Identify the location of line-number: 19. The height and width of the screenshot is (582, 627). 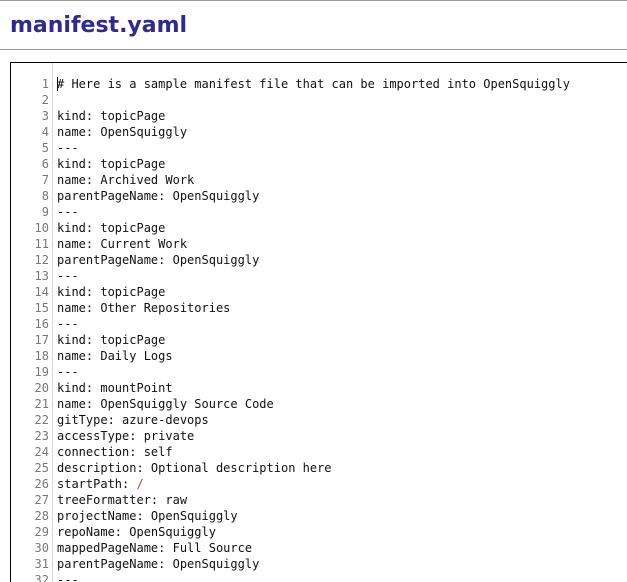
(41, 372).